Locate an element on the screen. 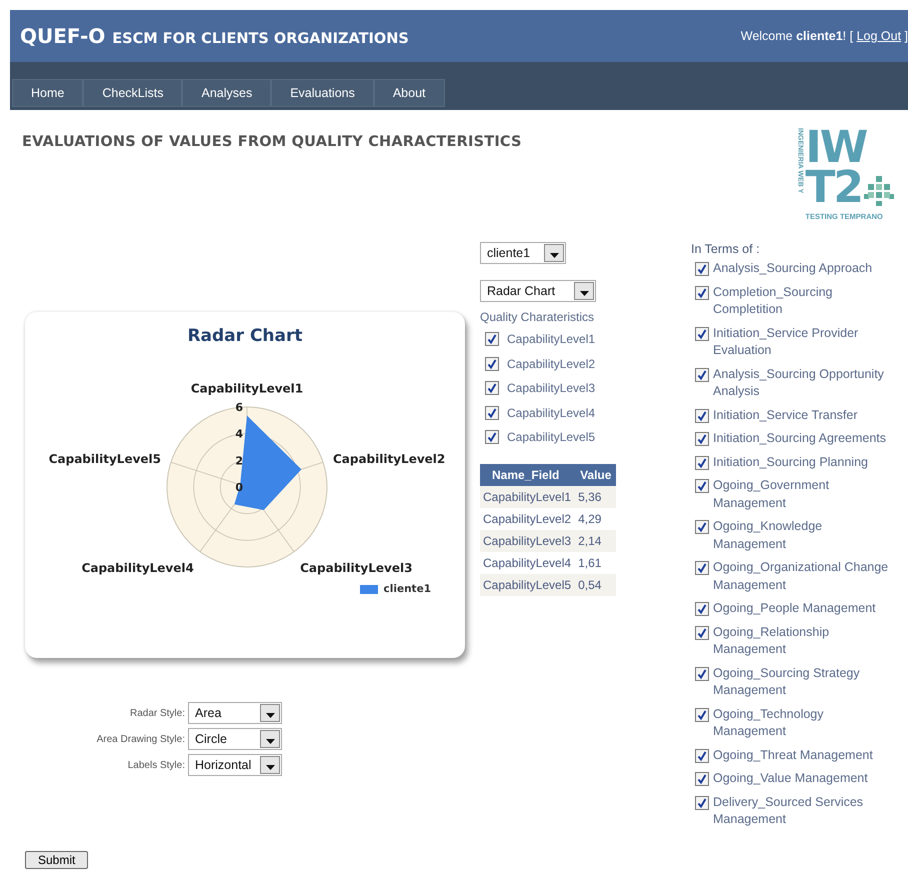 The image size is (908, 892). checkbox-label: Ogoing_People Management is located at coordinates (794, 608).